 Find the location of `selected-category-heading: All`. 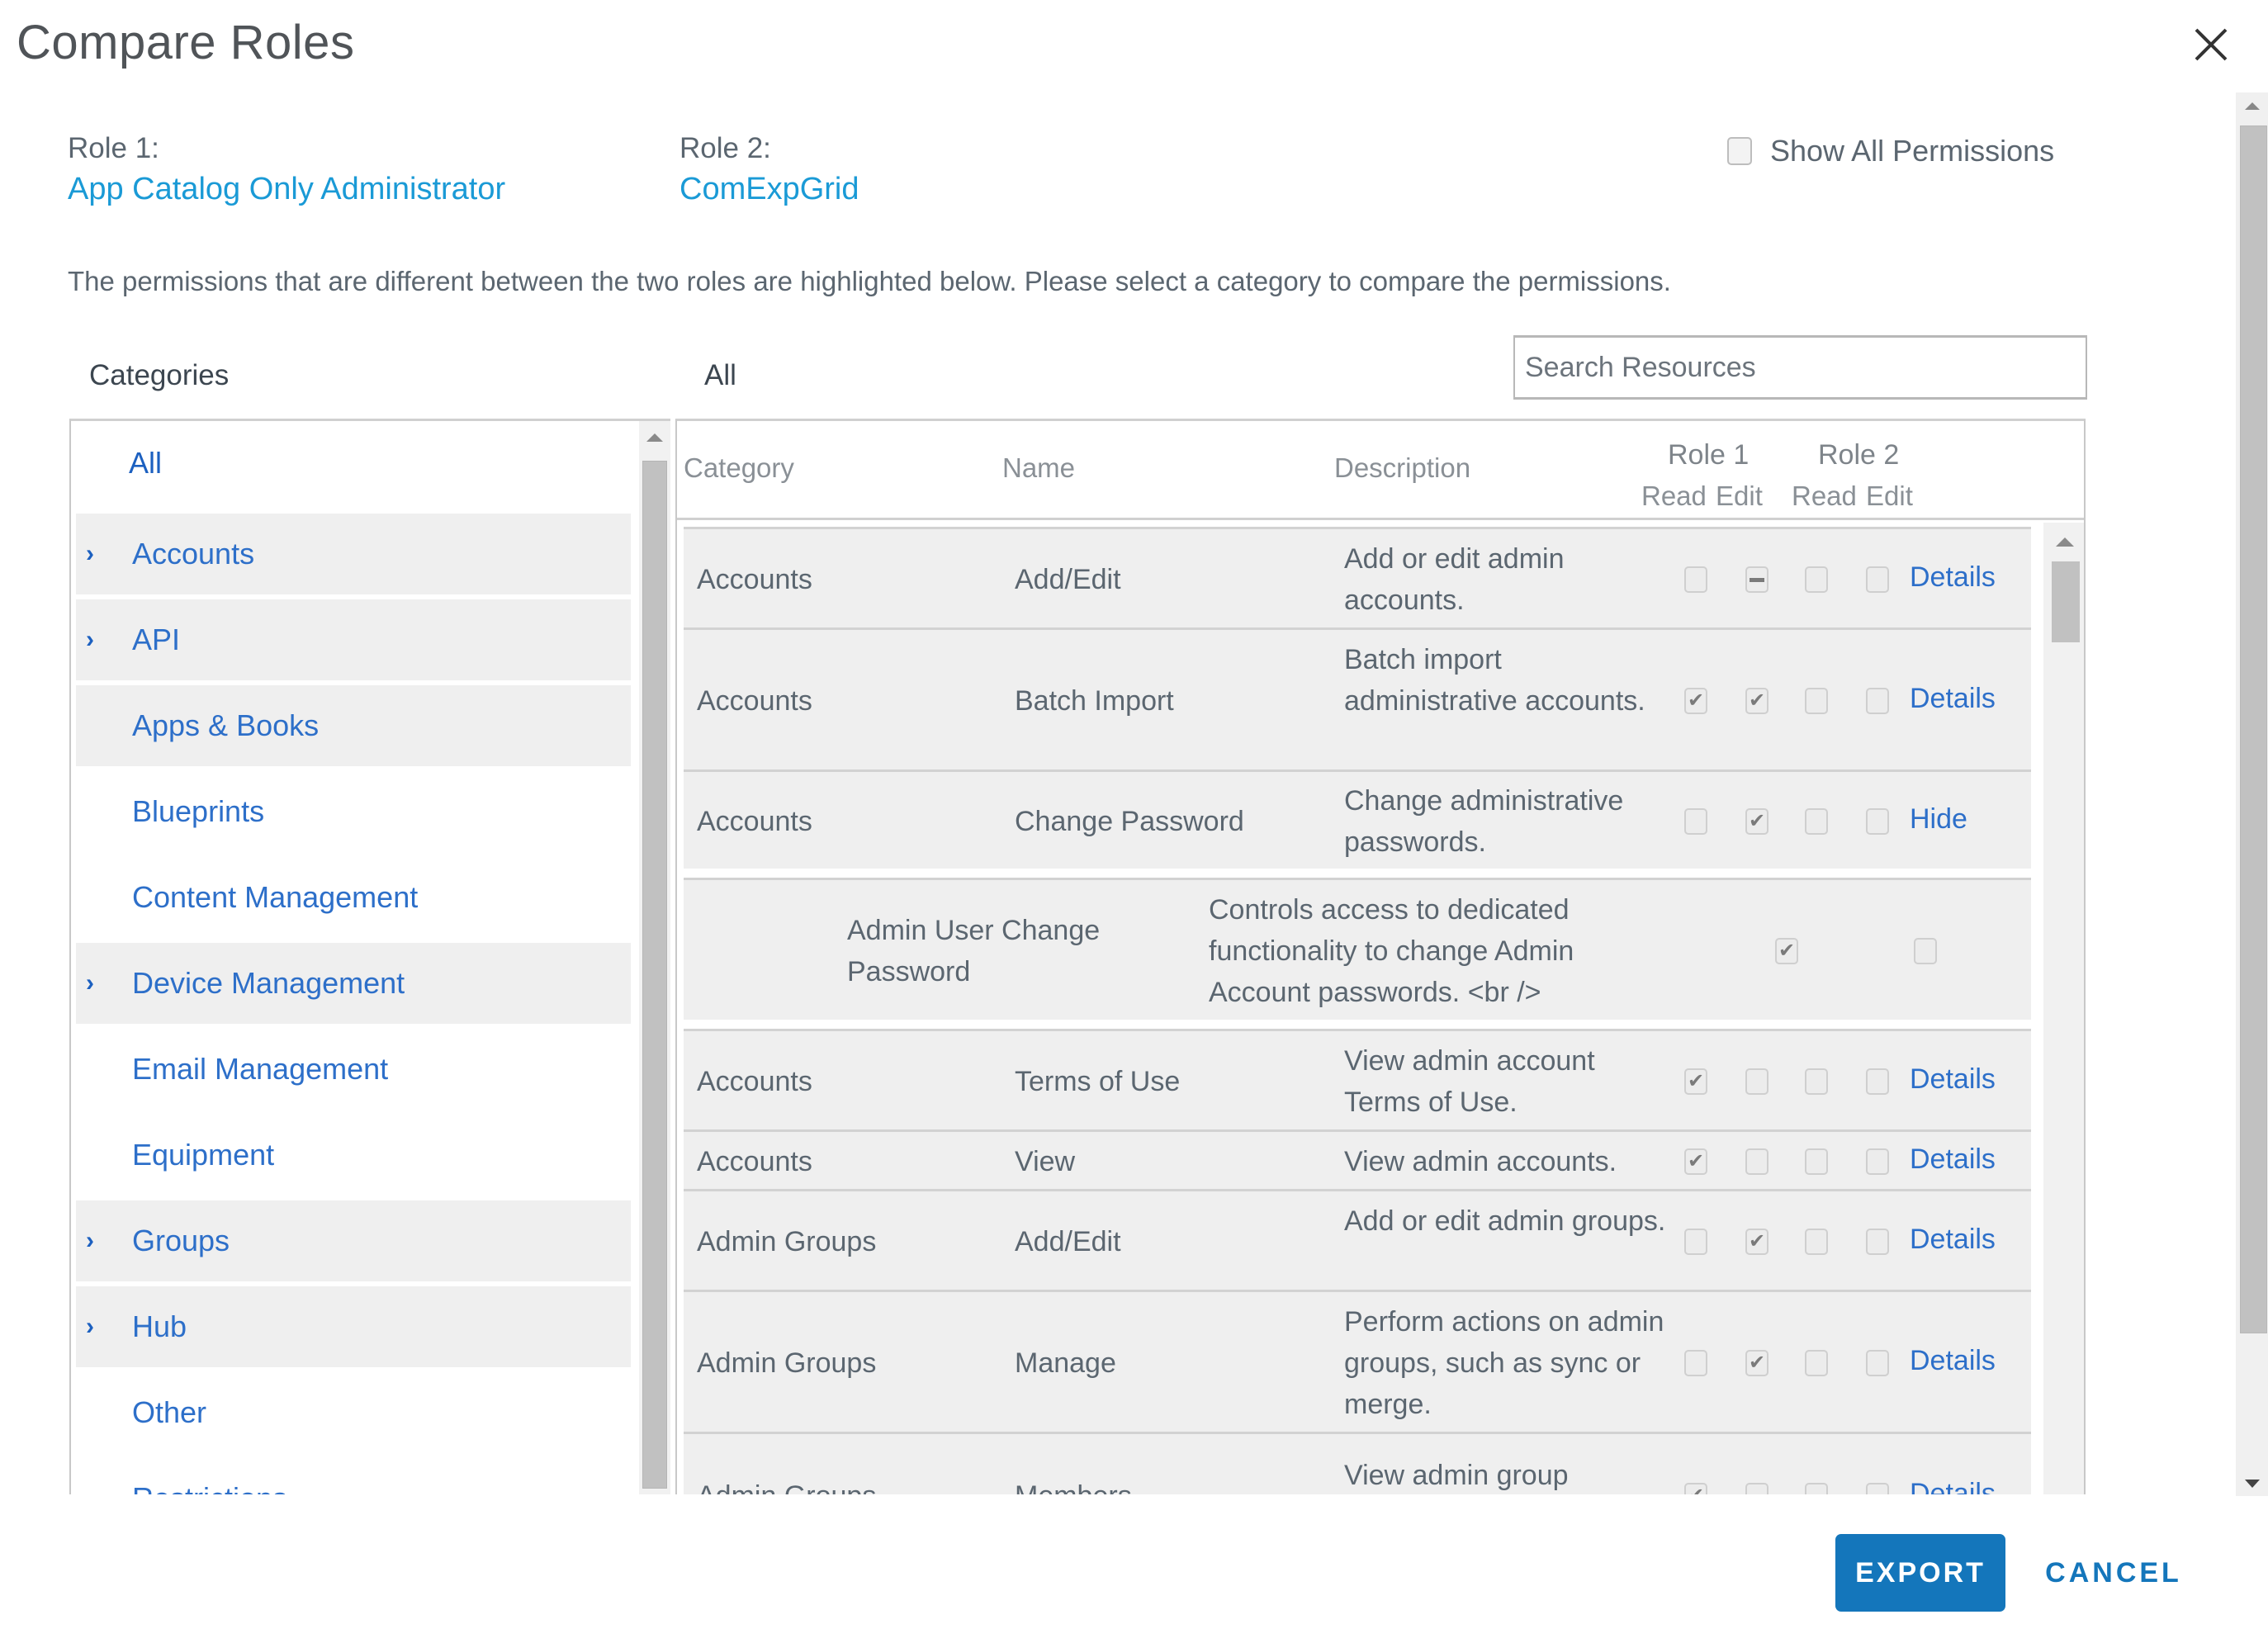

selected-category-heading: All is located at coordinates (720, 375).